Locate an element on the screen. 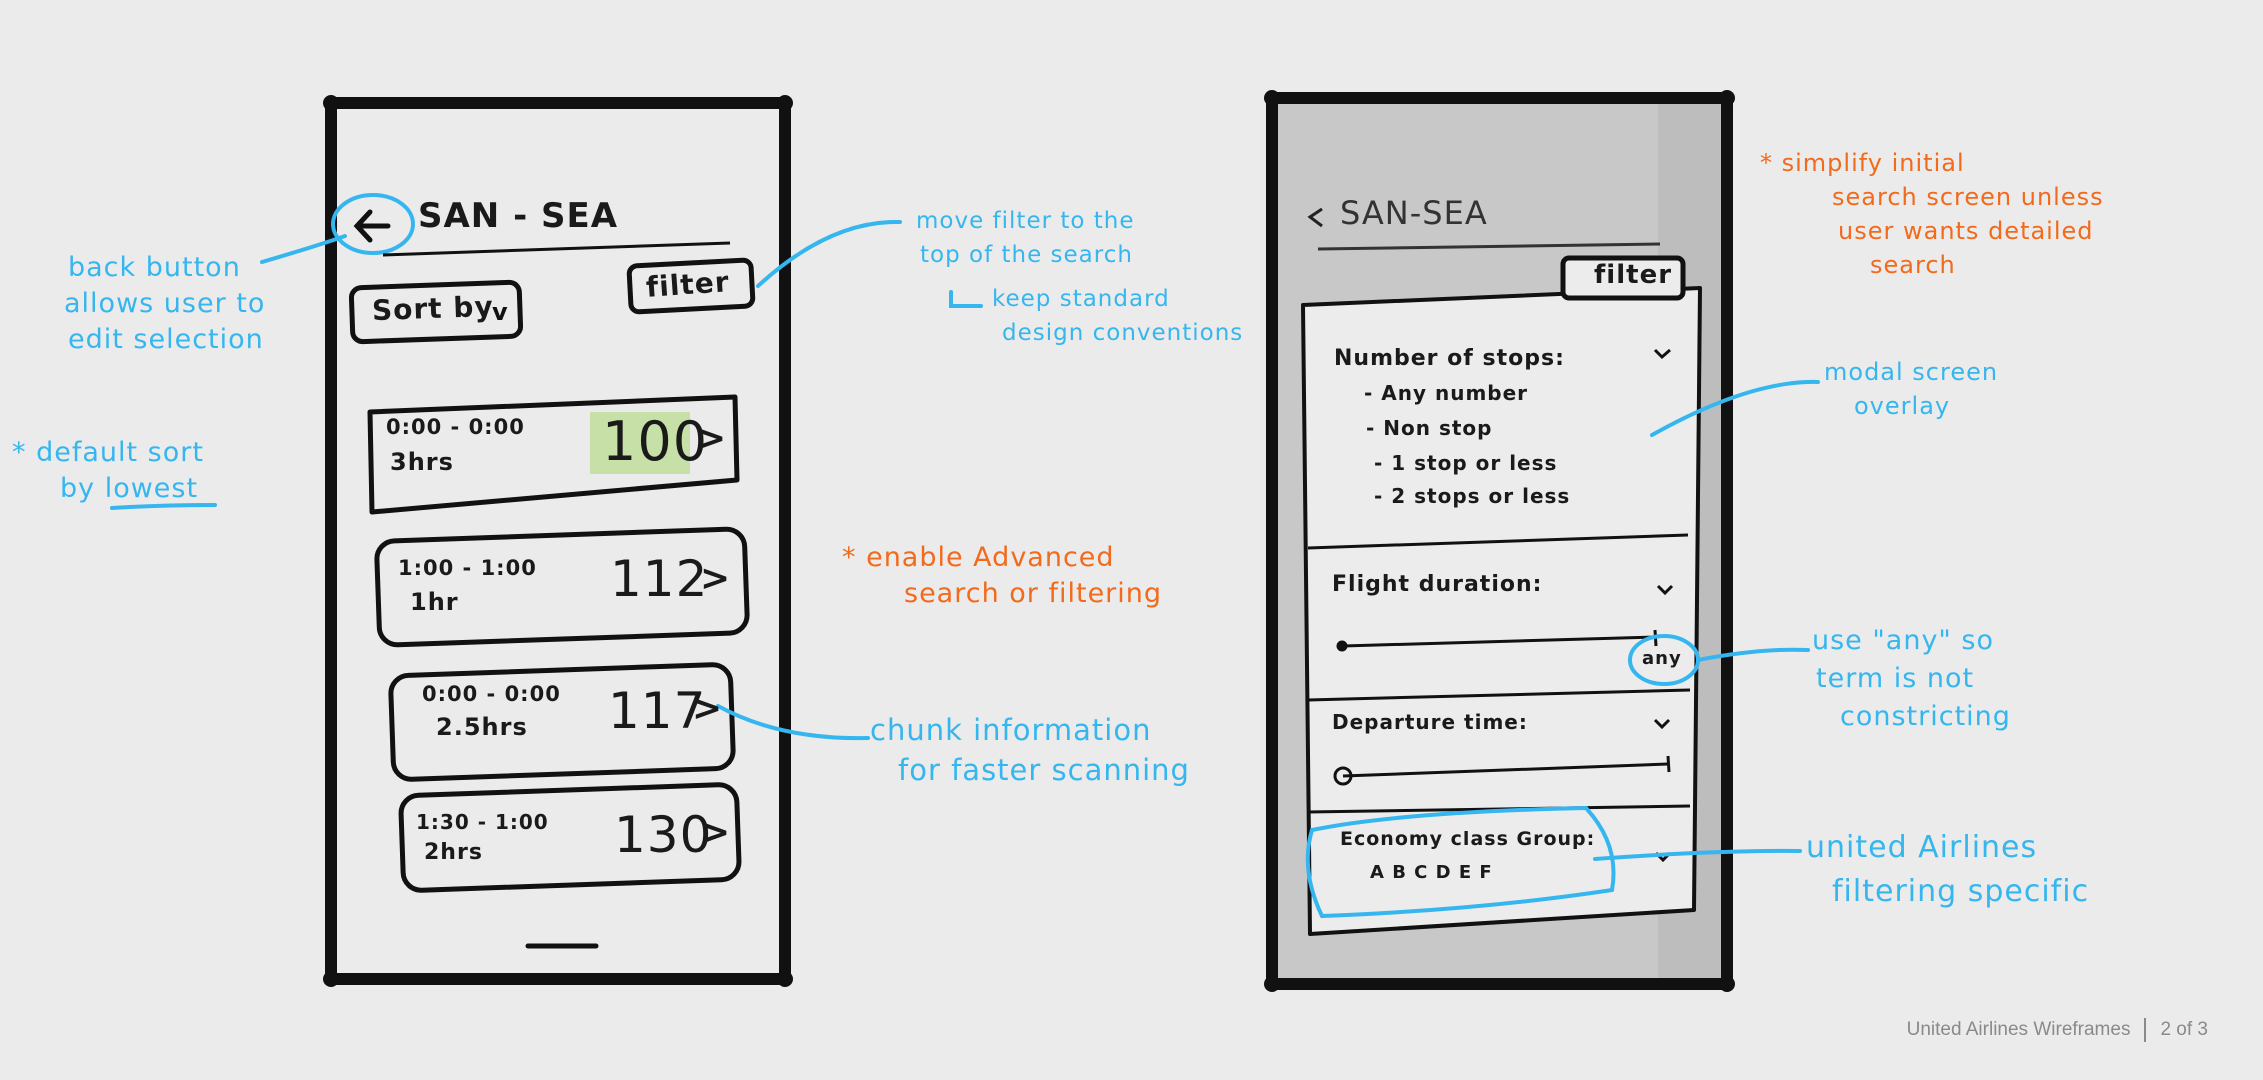 Image resolution: width=2263 pixels, height=1080 pixels. annotation-modal: modal screen overlay is located at coordinates (1911, 389).